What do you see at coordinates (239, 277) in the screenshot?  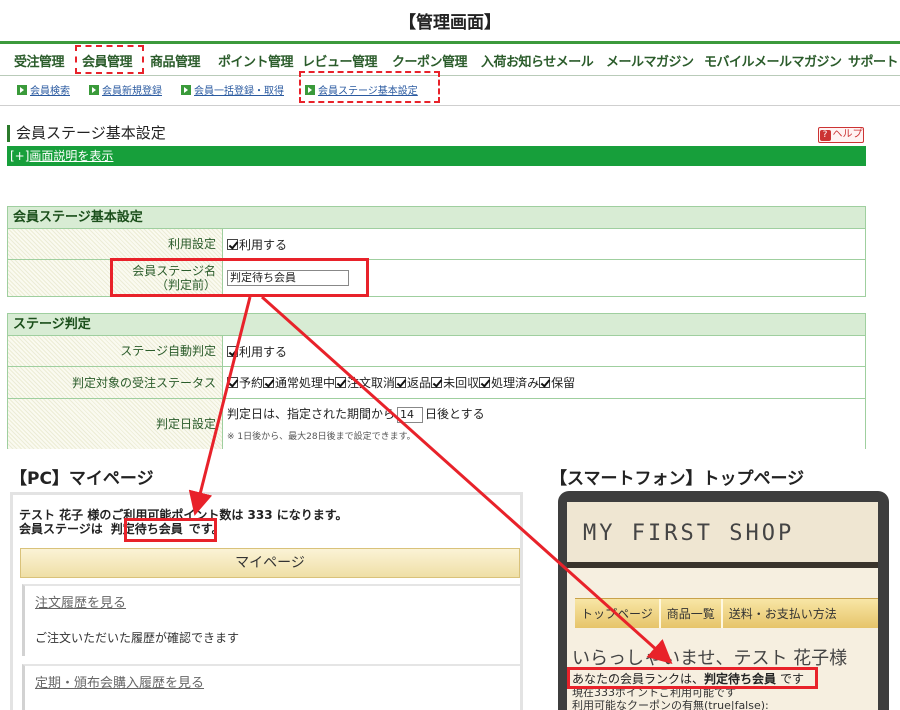 I see `highlight-stage-name` at bounding box center [239, 277].